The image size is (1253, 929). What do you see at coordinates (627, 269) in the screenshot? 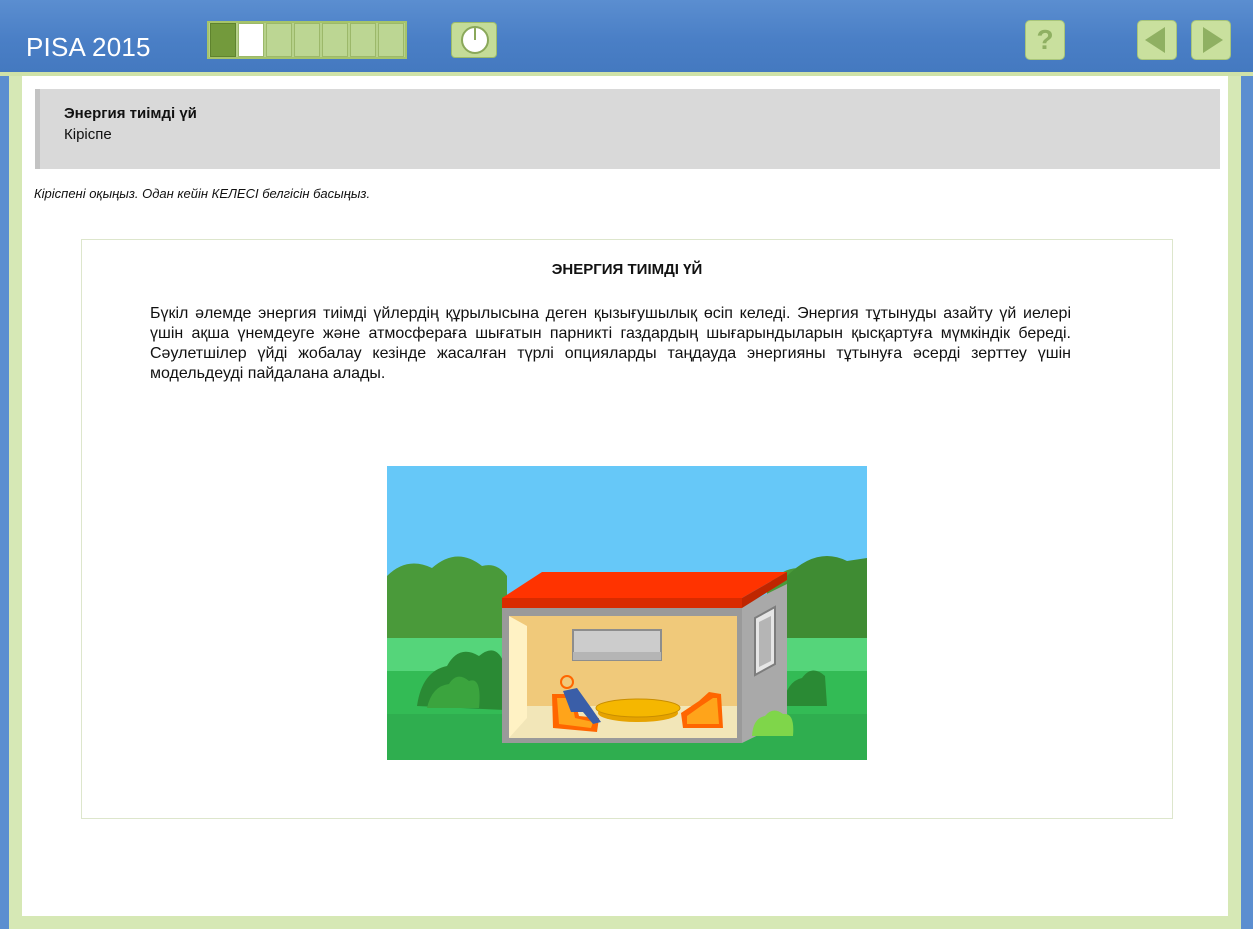
I see `stimulus-title: ЭНЕРГИЯ ТИІМДІ ҮЙ` at bounding box center [627, 269].